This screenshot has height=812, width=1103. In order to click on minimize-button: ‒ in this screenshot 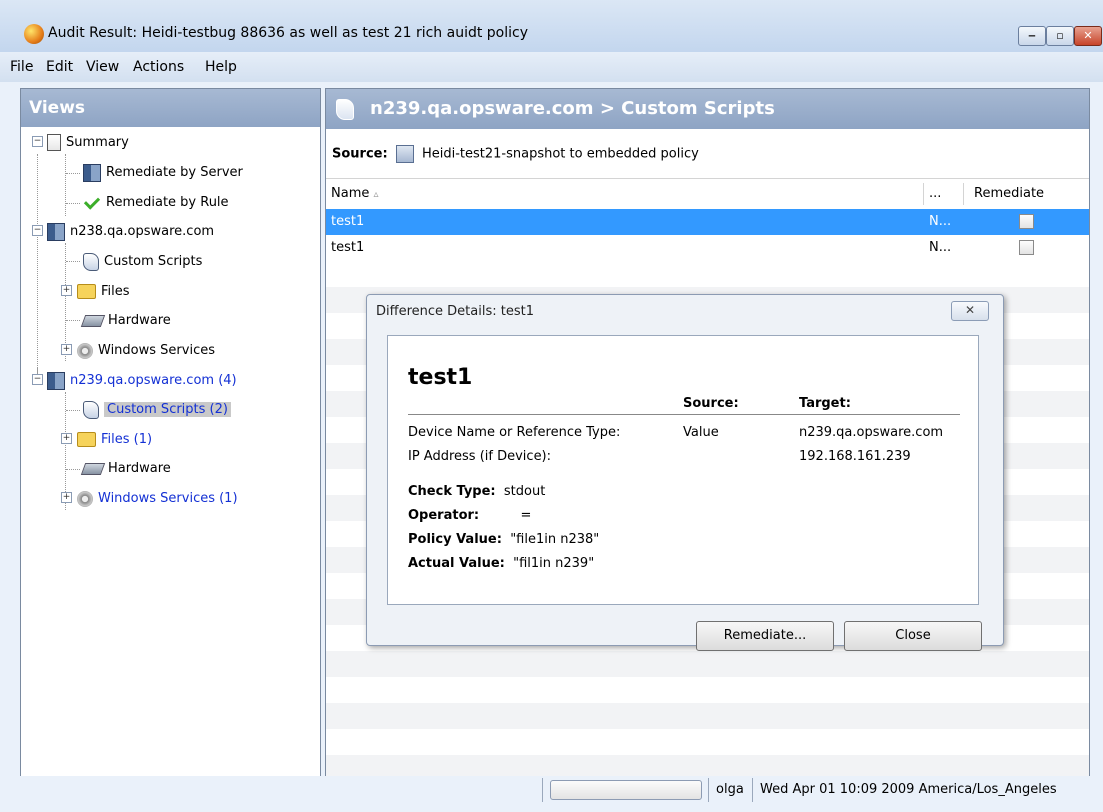, I will do `click(1032, 36)`.